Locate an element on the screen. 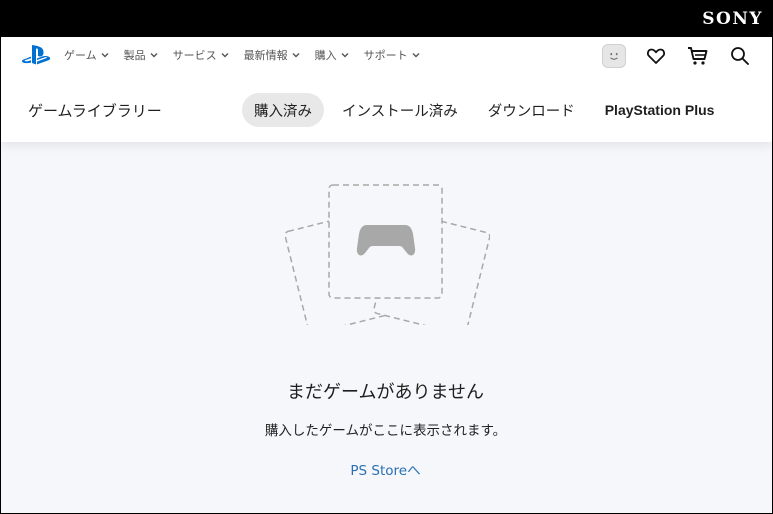 This screenshot has width=773, height=514. wishlist-heart-icon is located at coordinates (656, 56).